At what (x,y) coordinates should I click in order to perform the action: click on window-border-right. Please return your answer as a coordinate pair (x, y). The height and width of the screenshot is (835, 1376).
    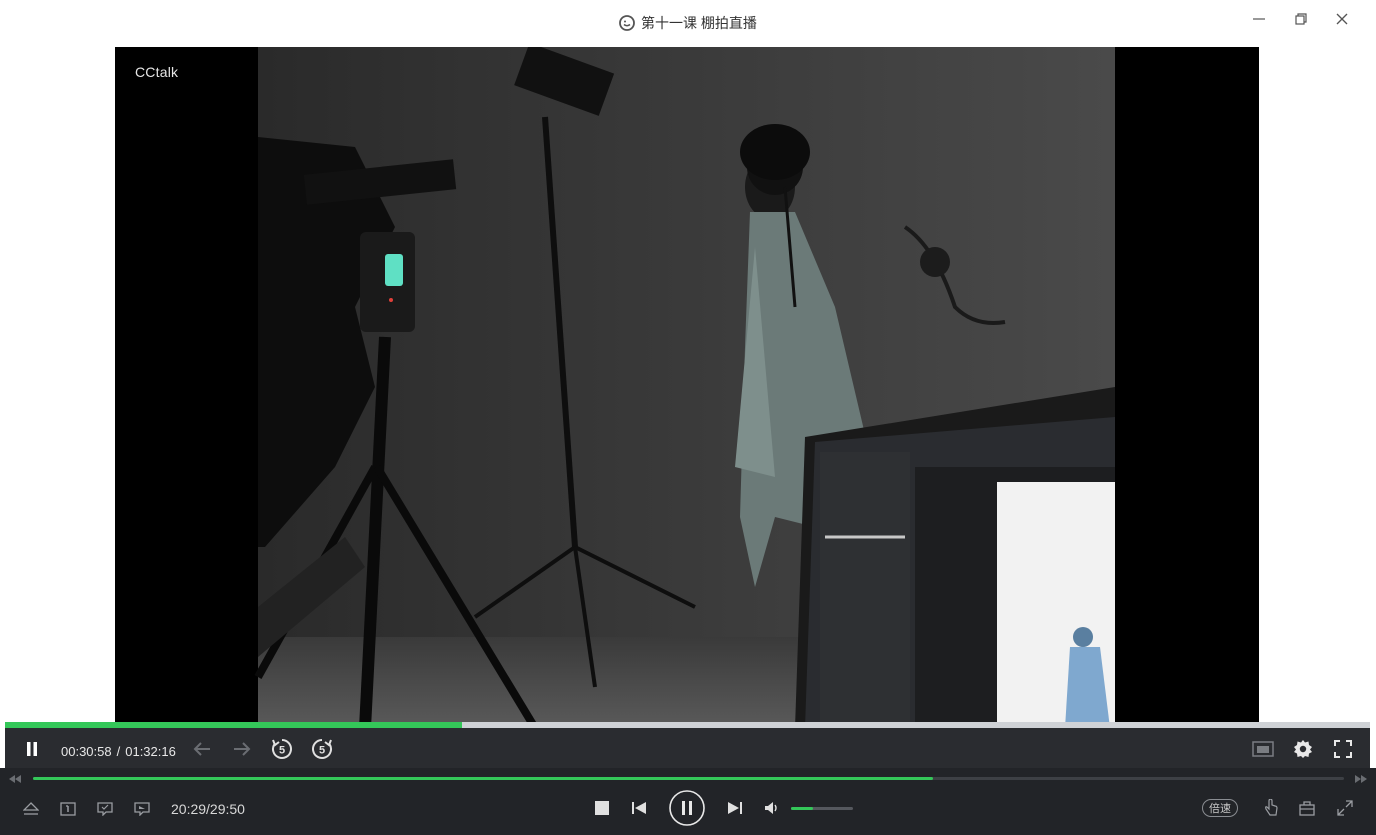
    Looking at the image, I should click on (1373, 386).